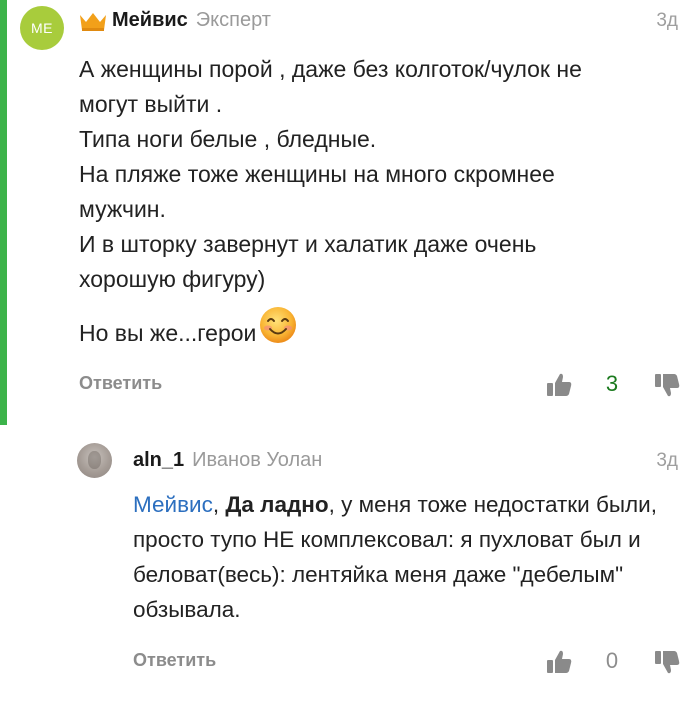  Describe the element at coordinates (233, 20) in the screenshot. I see `author-role: Эксперт` at that location.